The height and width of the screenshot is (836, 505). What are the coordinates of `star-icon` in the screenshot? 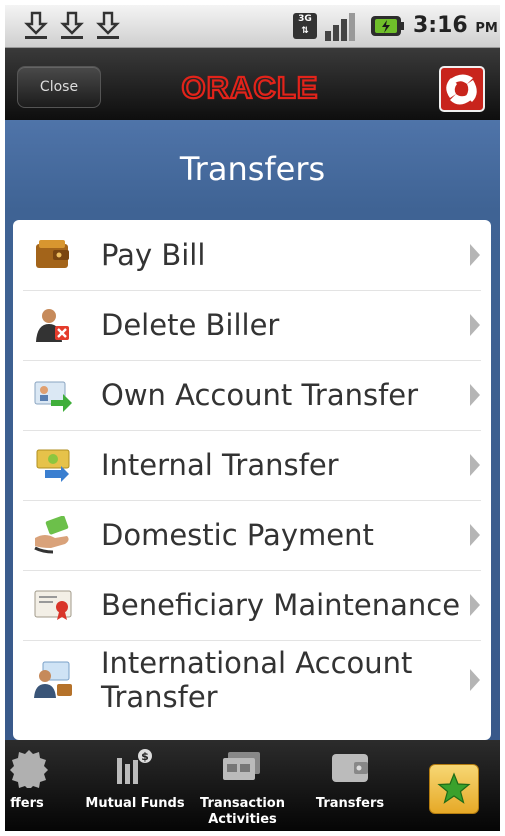 It's located at (454, 788).